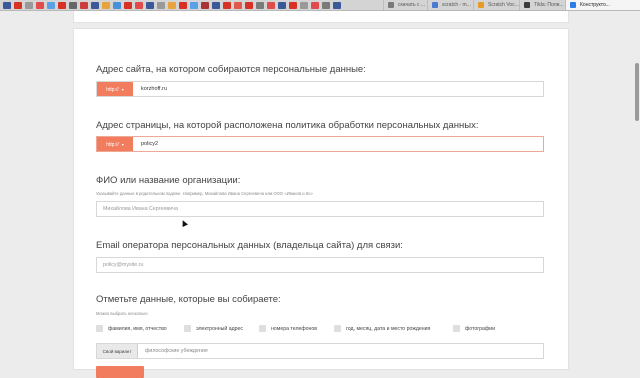  What do you see at coordinates (137, 329) in the screenshot?
I see `option-label: фамилия, имя, отчество` at bounding box center [137, 329].